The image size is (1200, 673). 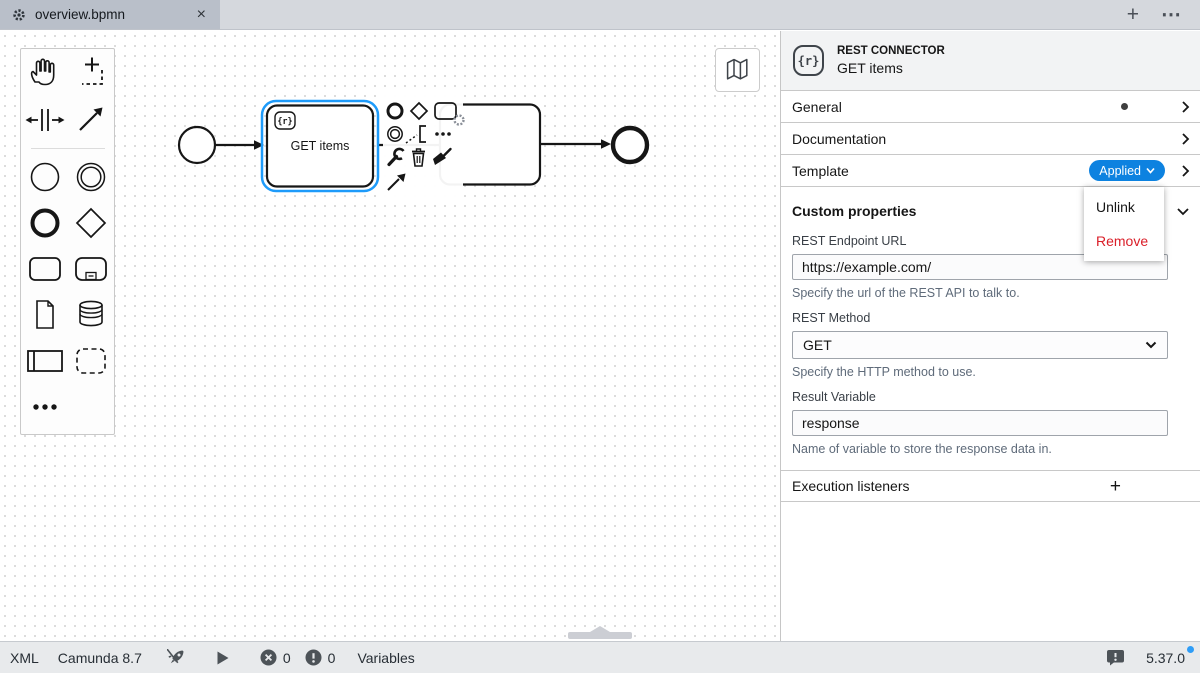 What do you see at coordinates (1170, 655) in the screenshot?
I see `app-version-button: 5.37.0` at bounding box center [1170, 655].